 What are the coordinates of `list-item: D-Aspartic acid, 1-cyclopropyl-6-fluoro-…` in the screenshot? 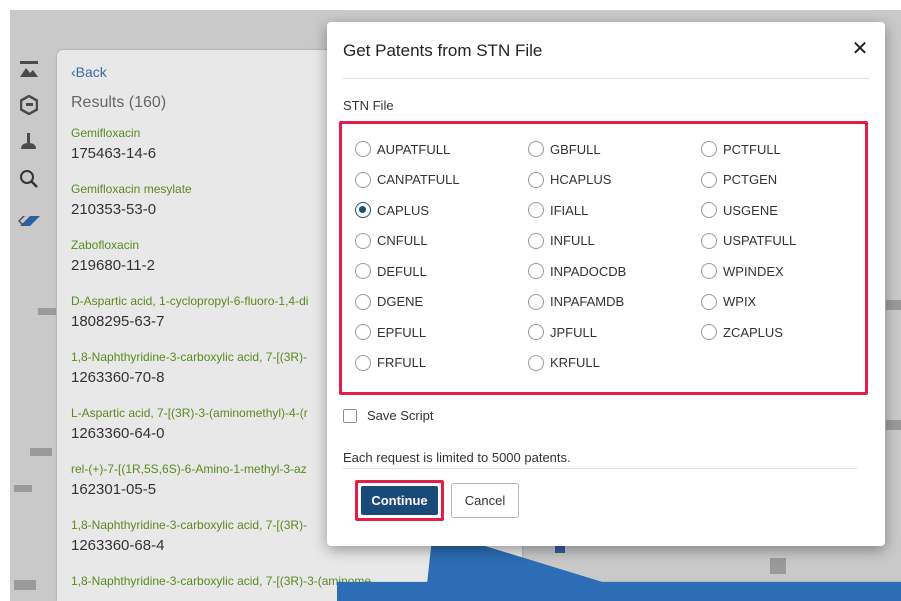 It's located at (189, 312).